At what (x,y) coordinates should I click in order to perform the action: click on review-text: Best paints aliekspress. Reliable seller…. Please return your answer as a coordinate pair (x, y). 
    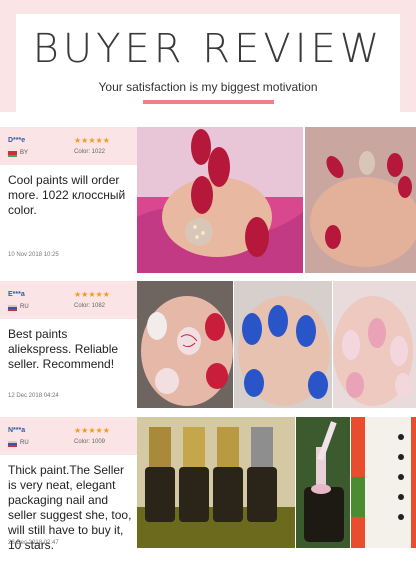
    Looking at the image, I should click on (63, 349).